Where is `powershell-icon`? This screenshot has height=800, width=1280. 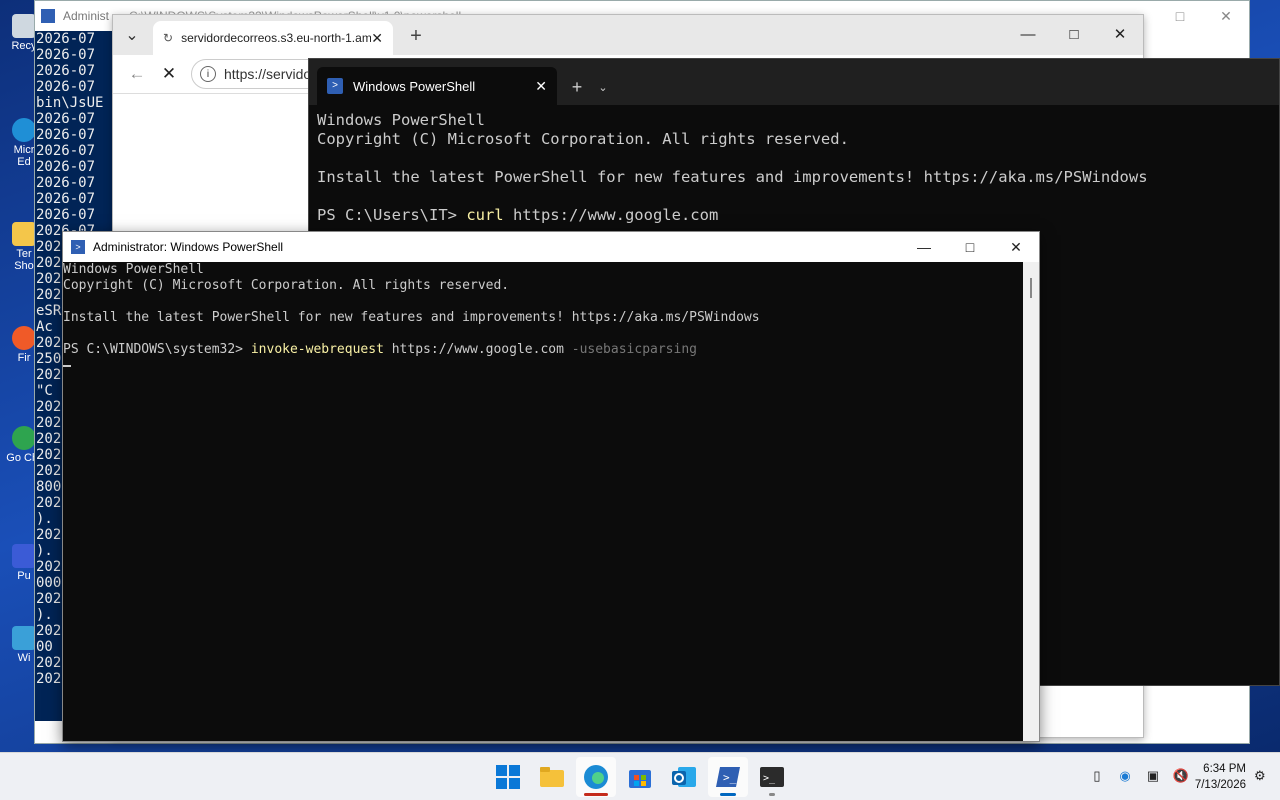 powershell-icon is located at coordinates (48, 16).